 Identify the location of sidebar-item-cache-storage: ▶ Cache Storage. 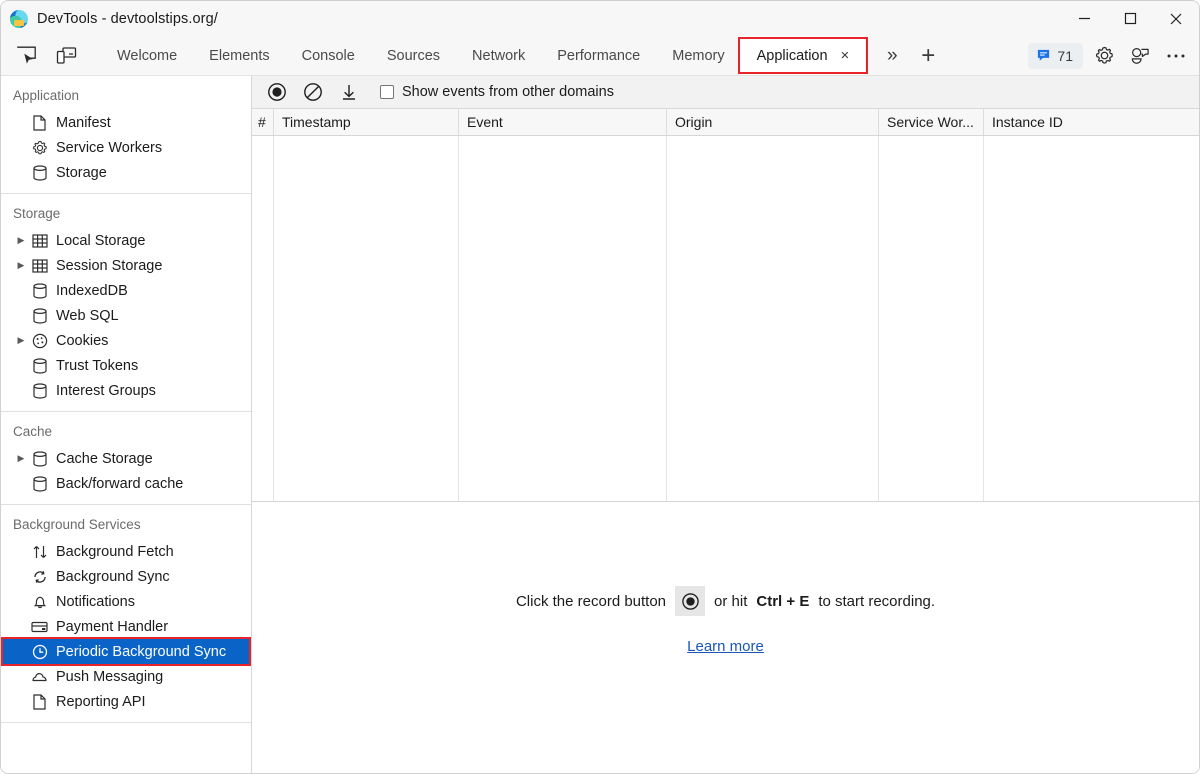
(126, 458).